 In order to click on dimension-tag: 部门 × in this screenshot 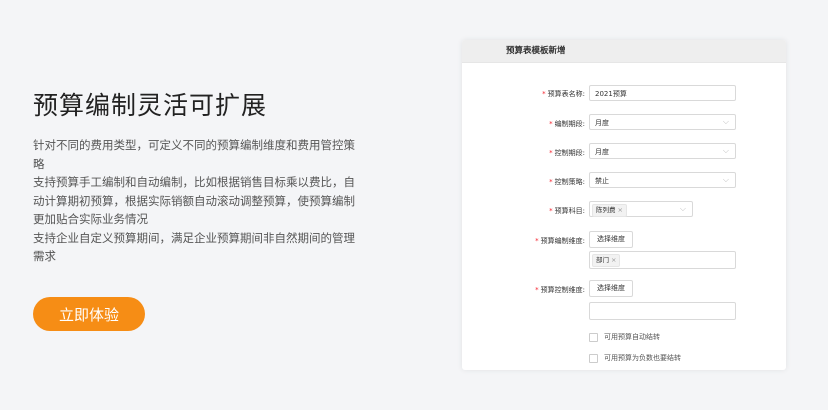, I will do `click(606, 260)`.